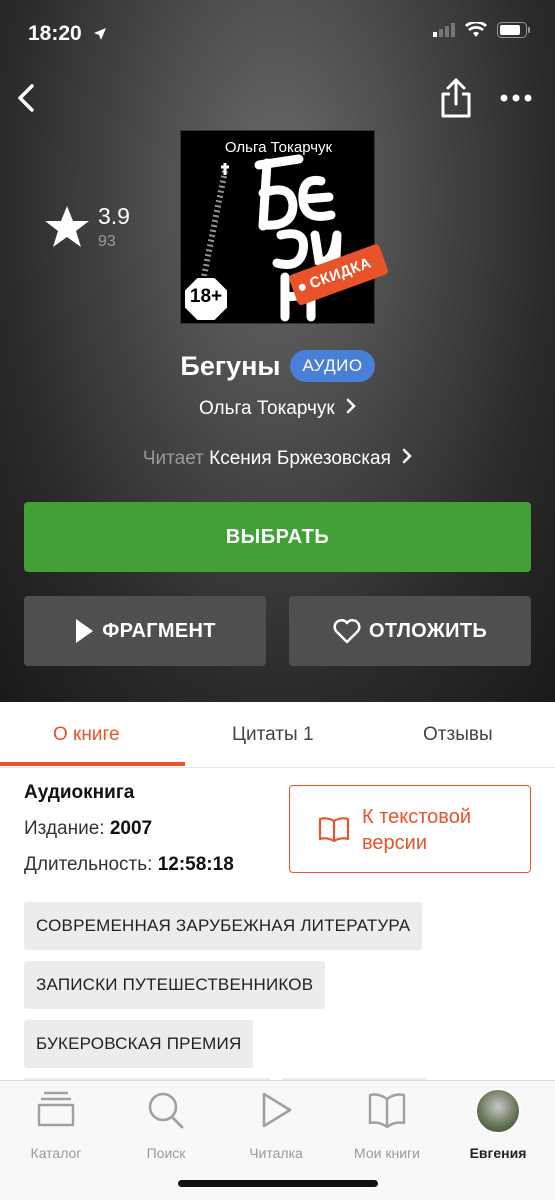  What do you see at coordinates (334, 829) in the screenshot?
I see `open-book-icon` at bounding box center [334, 829].